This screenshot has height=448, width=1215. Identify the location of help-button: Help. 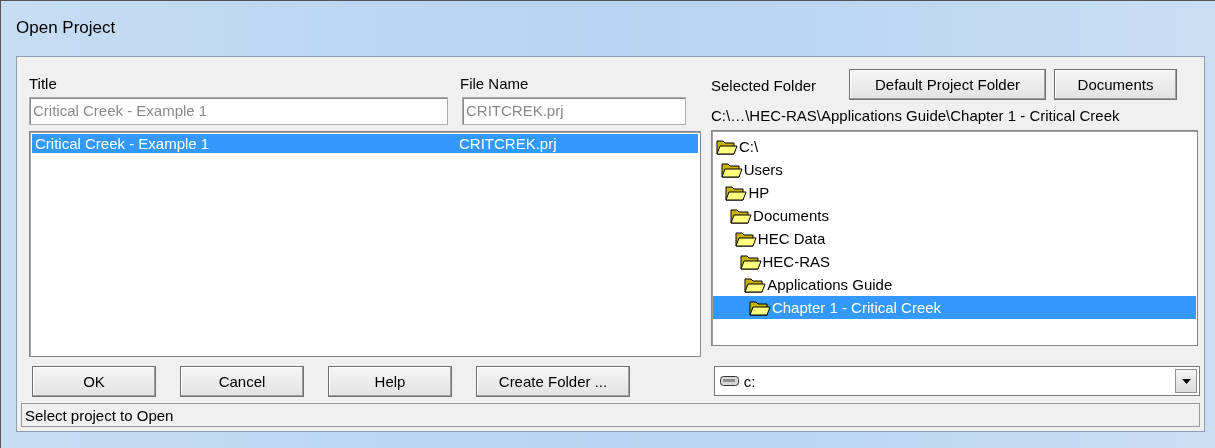
(390, 381).